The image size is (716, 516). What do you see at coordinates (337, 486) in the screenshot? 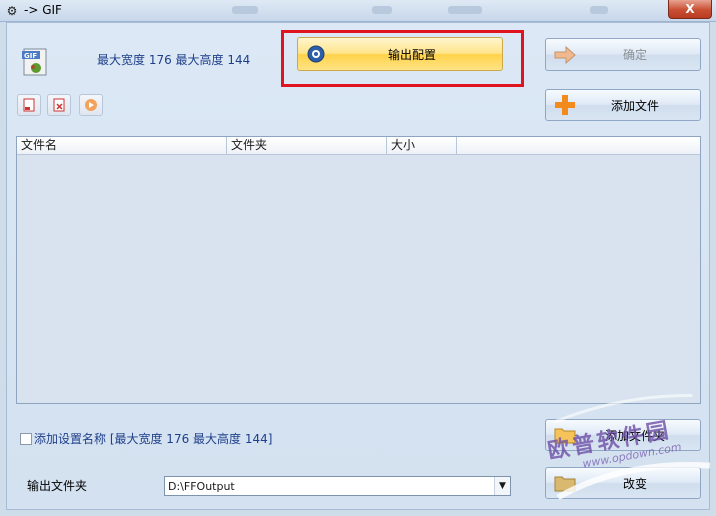
I see `output-folder-select: D:\FFOutput ▼` at bounding box center [337, 486].